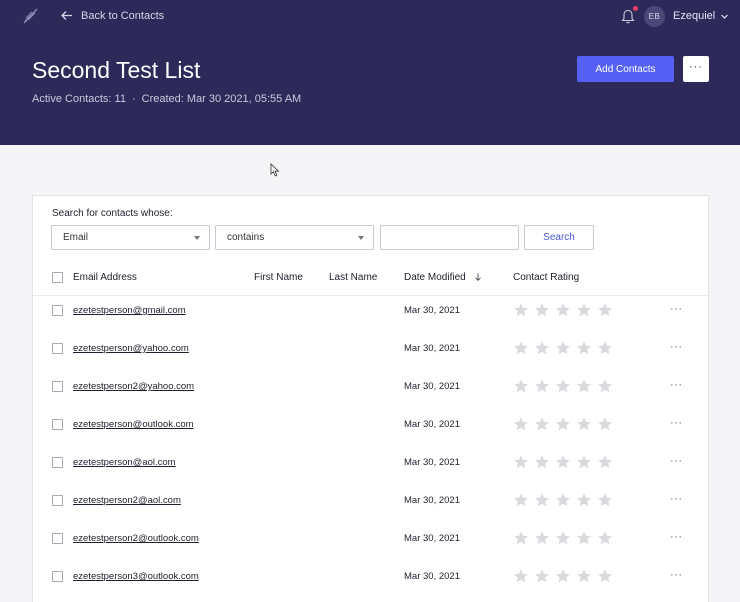 This screenshot has height=602, width=740. Describe the element at coordinates (221, 99) in the screenshot. I see `created-date: Created: Mar 30 2021, 05:55 AM` at that location.